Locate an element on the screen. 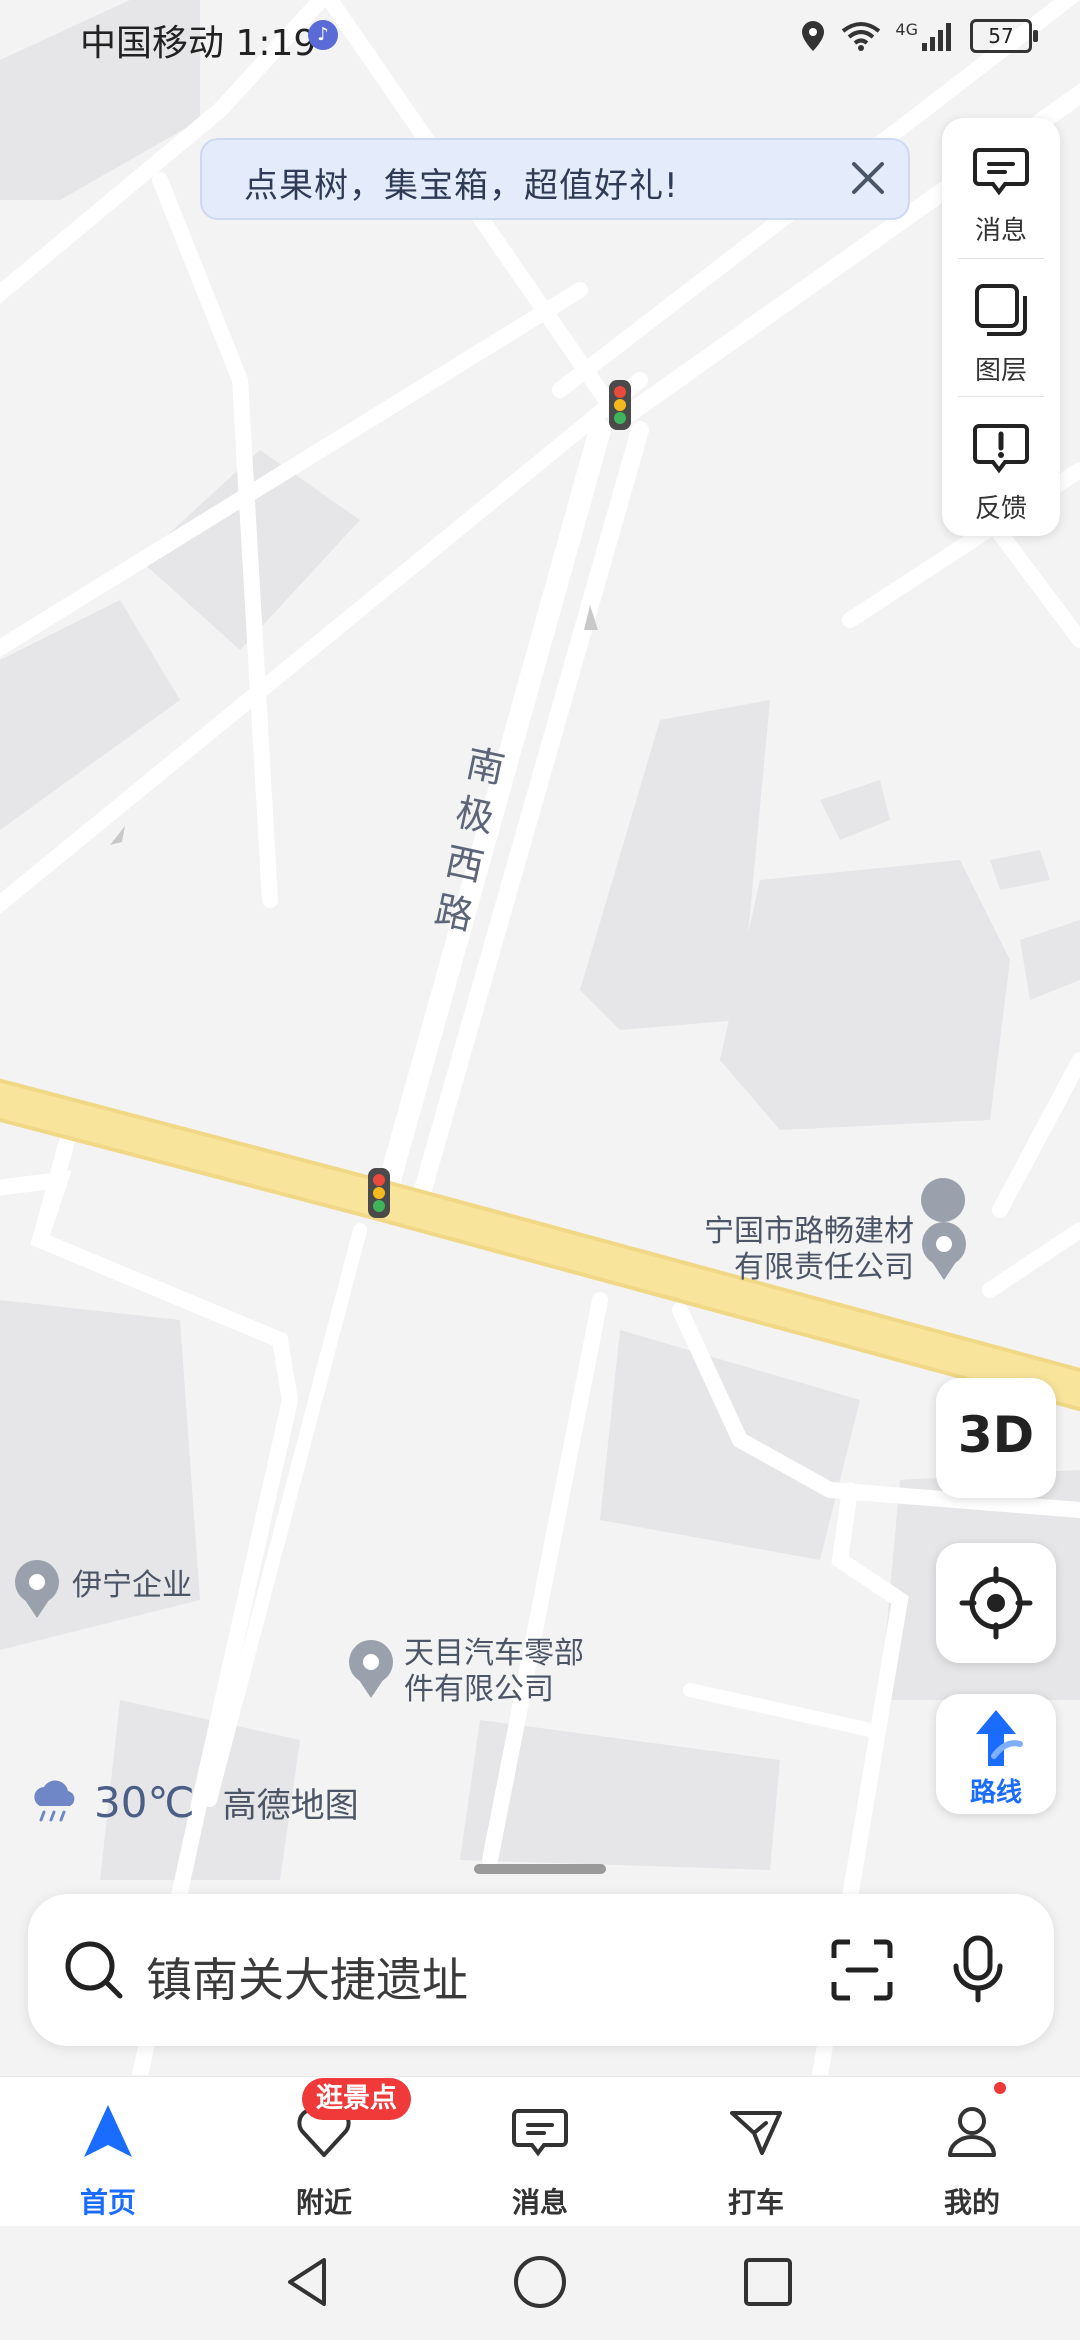 This screenshot has height=2340, width=1080. back-icon is located at coordinates (308, 2282).